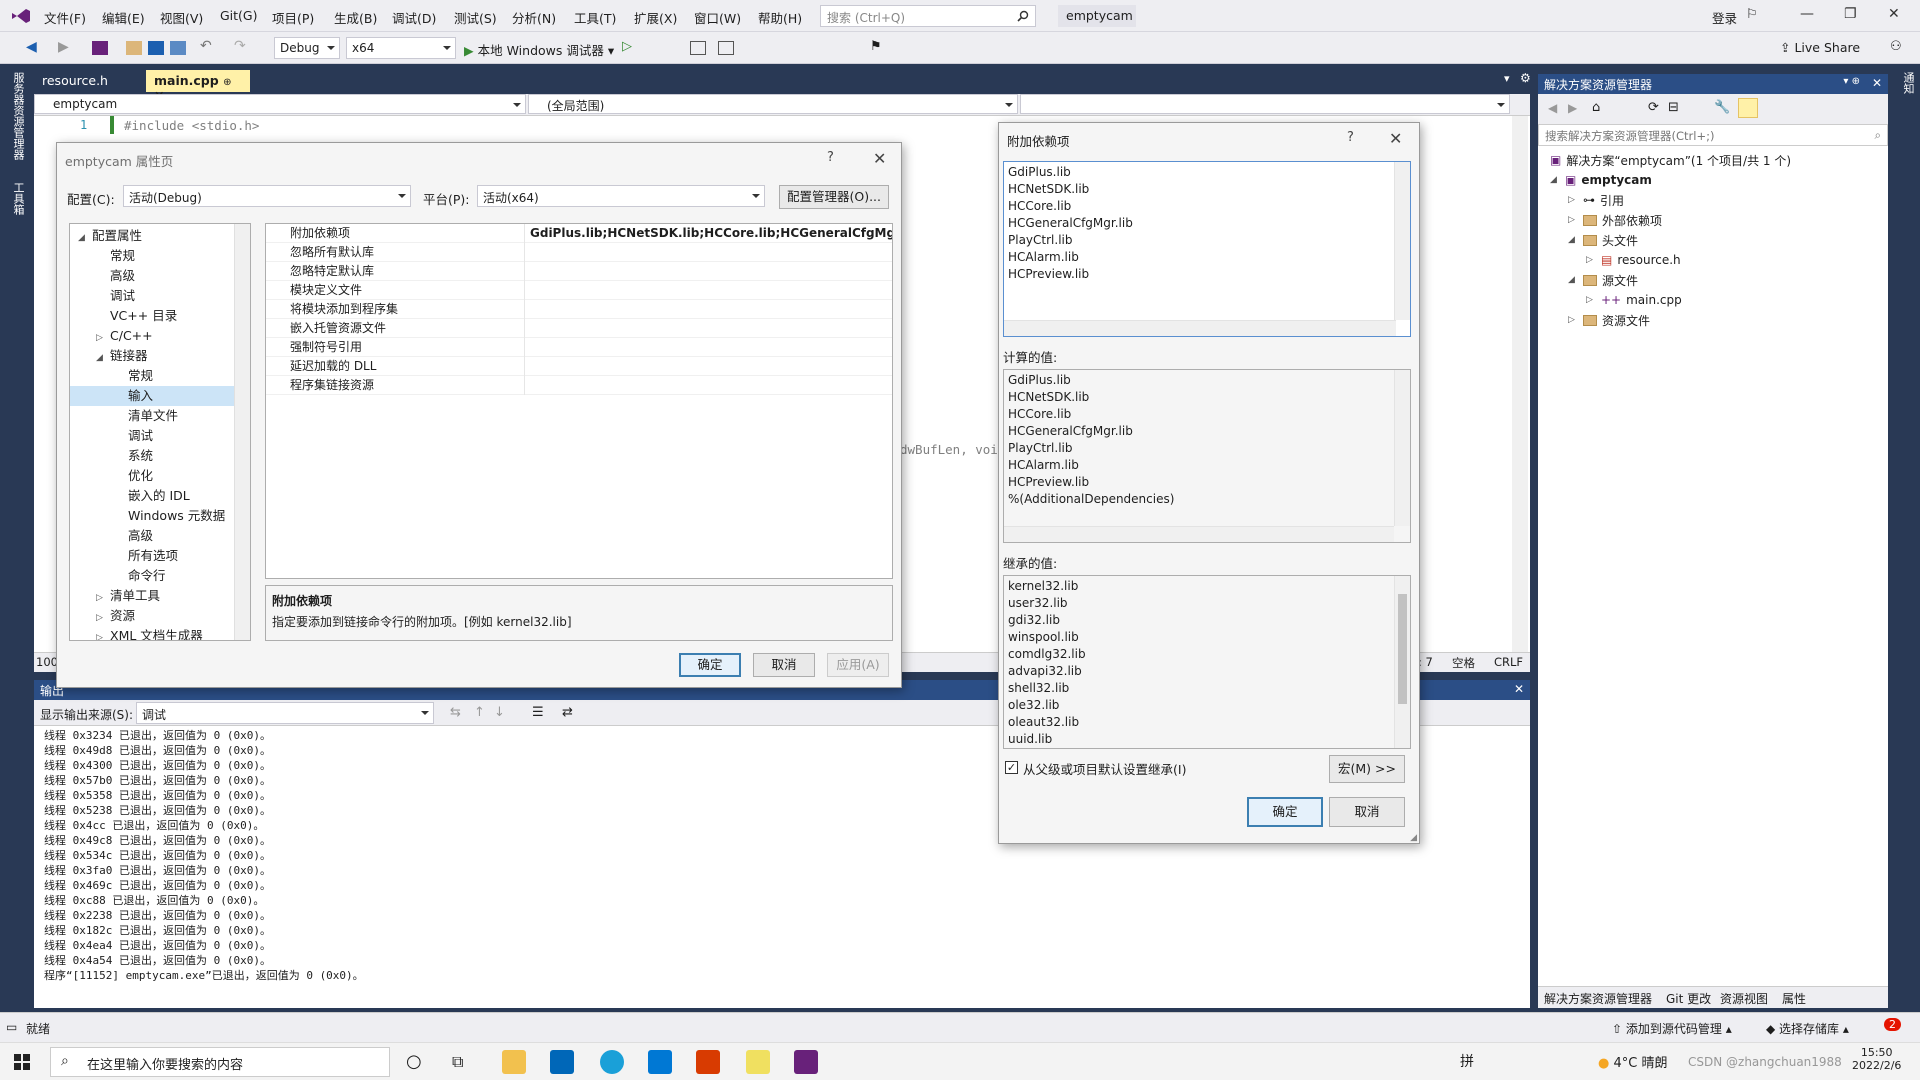  I want to click on tree-references: ▷ ⊶ 引用, so click(1596, 200).